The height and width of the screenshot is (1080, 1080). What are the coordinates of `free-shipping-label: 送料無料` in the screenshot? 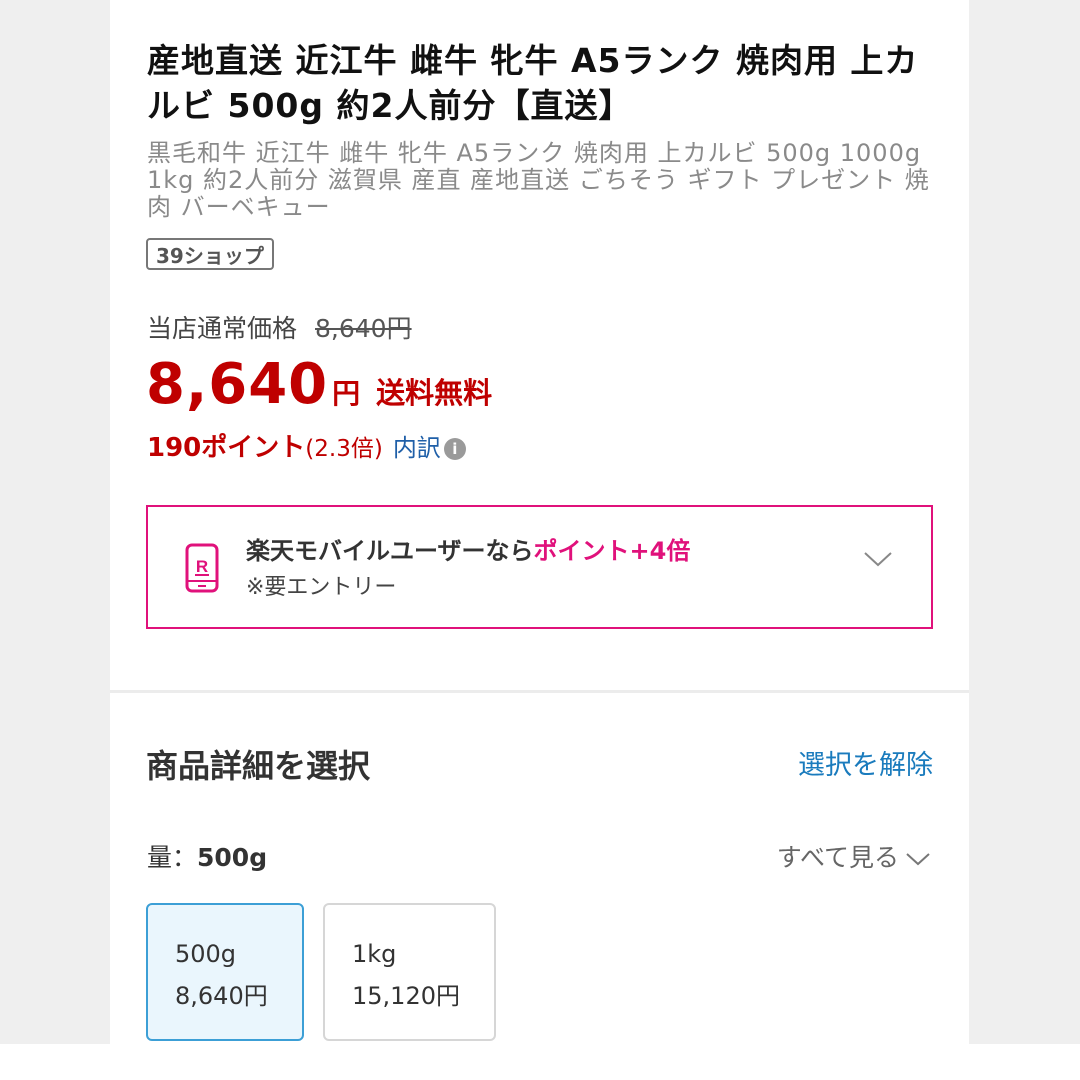 It's located at (434, 393).